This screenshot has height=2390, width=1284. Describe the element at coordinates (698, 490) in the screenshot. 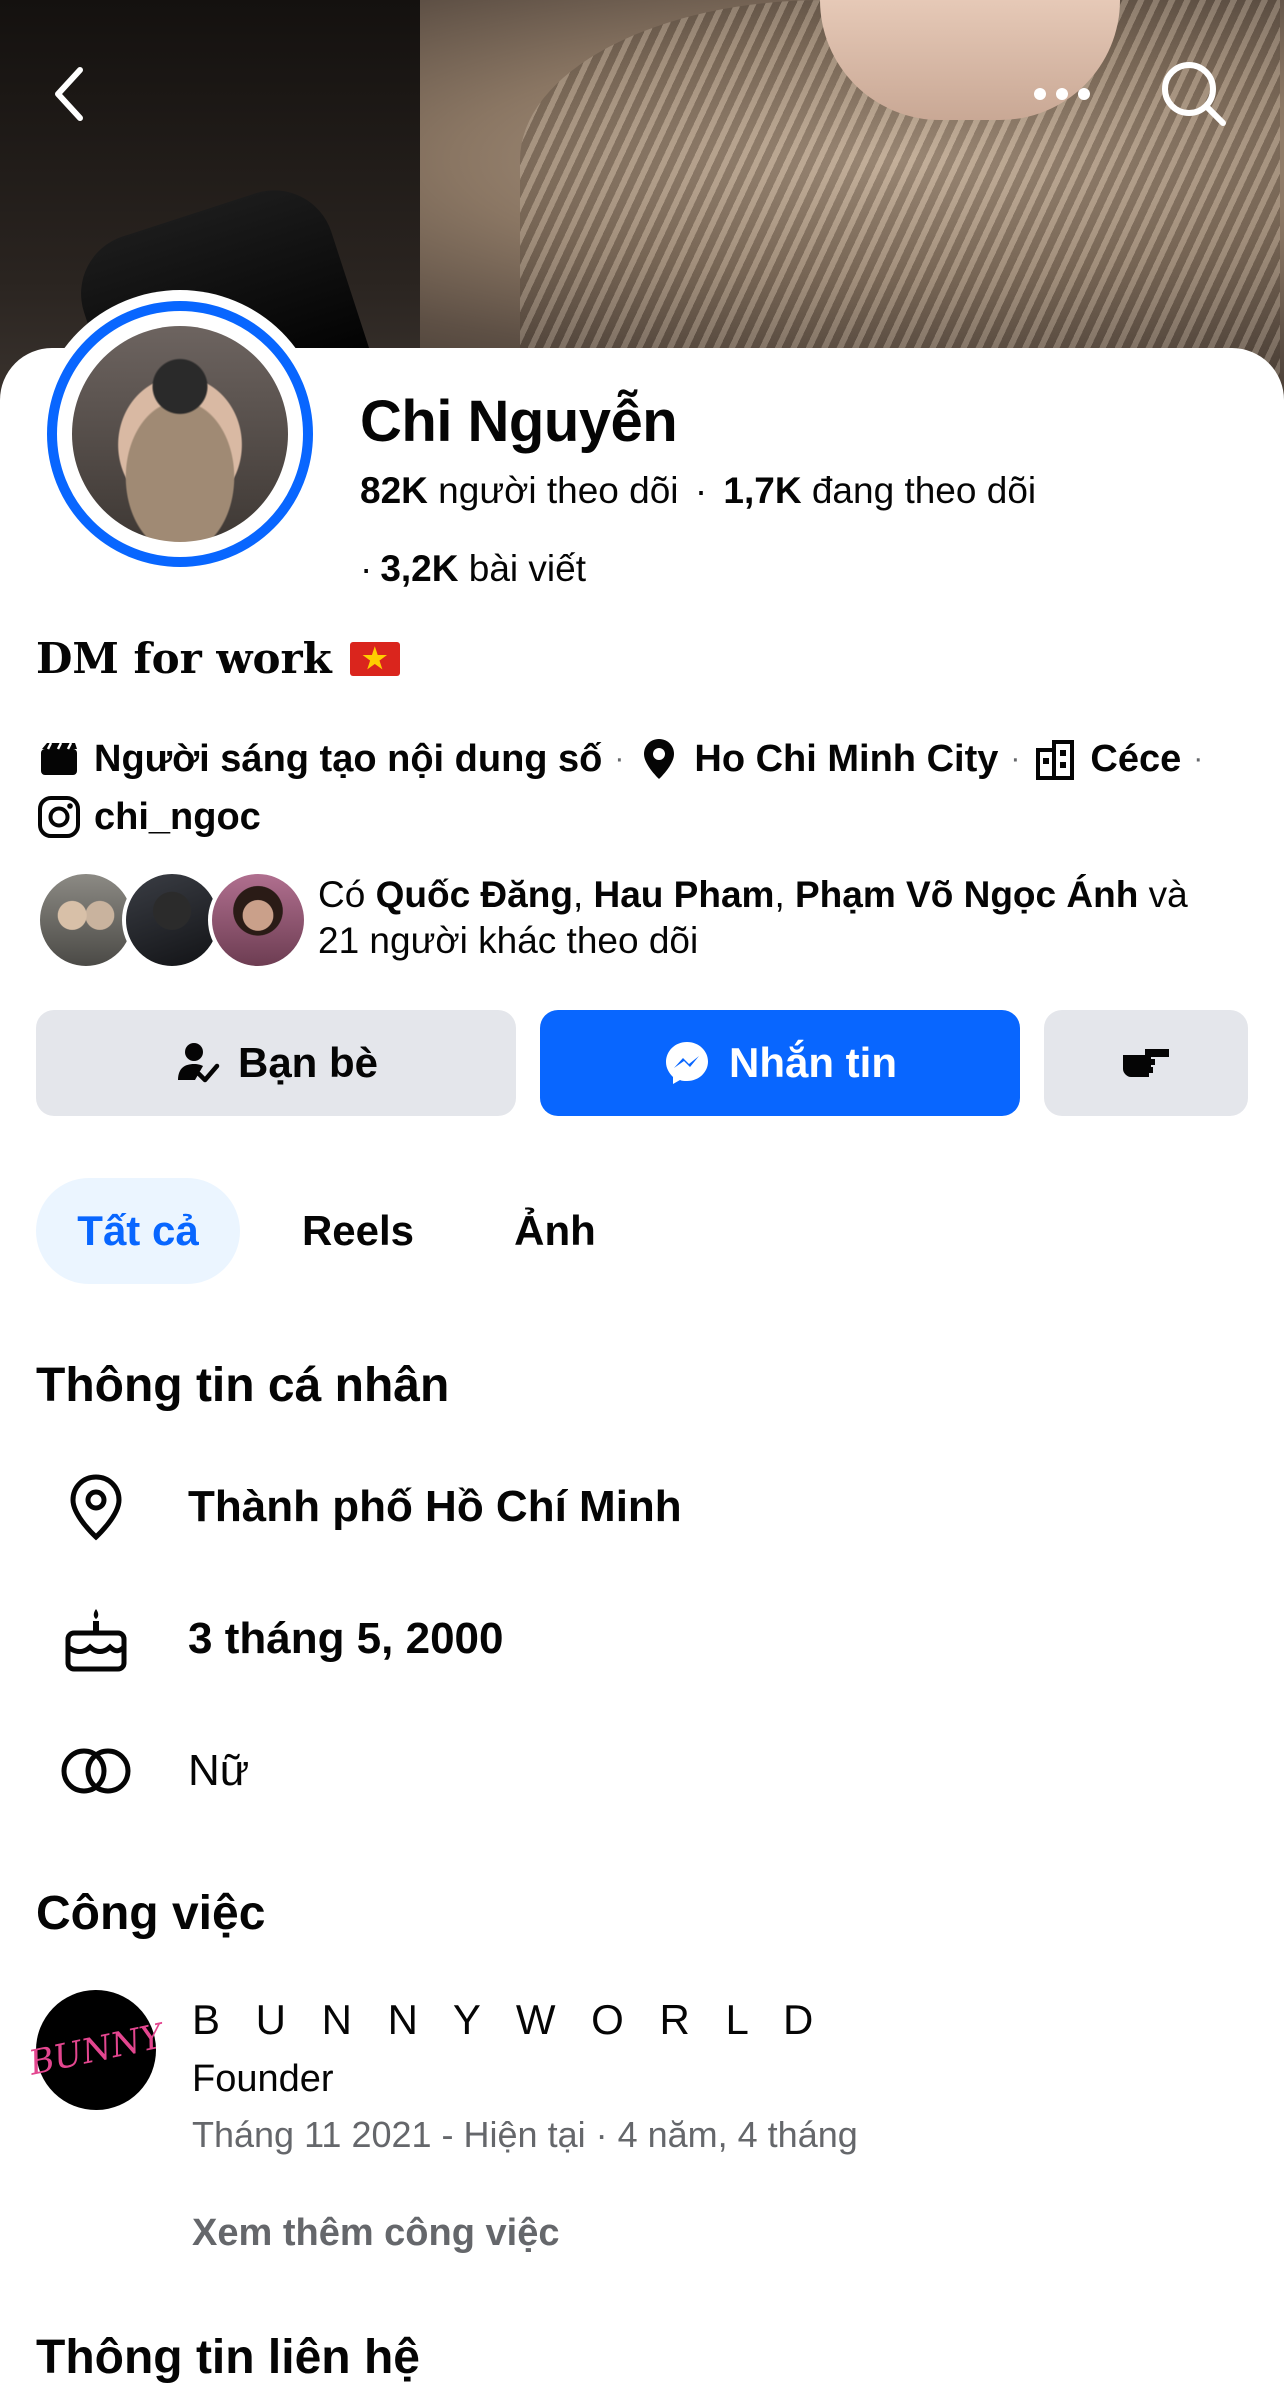

I see `profile-stats: 82K người theo dõi · 1,7K đang theo dõi` at that location.